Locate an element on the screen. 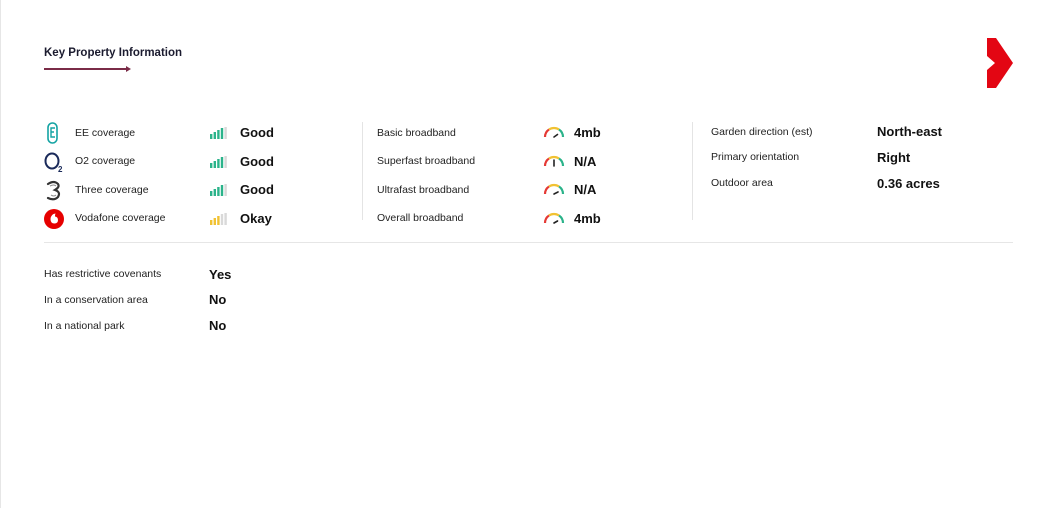 The image size is (1052, 508). basic-broadband-label: Basic broadband is located at coordinates (416, 133).